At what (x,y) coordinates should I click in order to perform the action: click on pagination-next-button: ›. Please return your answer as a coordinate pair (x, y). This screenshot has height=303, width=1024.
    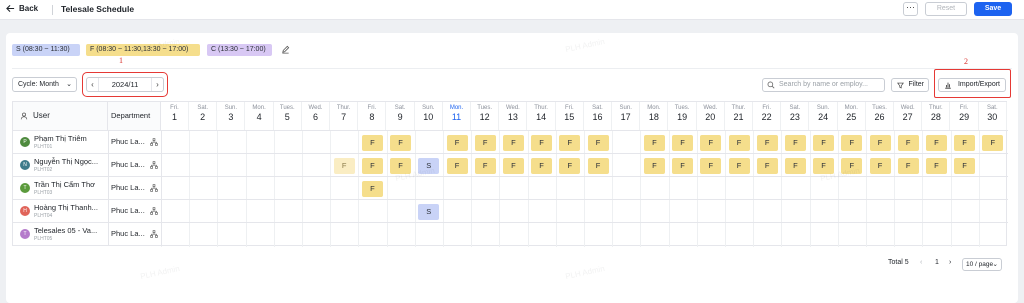
    Looking at the image, I should click on (950, 262).